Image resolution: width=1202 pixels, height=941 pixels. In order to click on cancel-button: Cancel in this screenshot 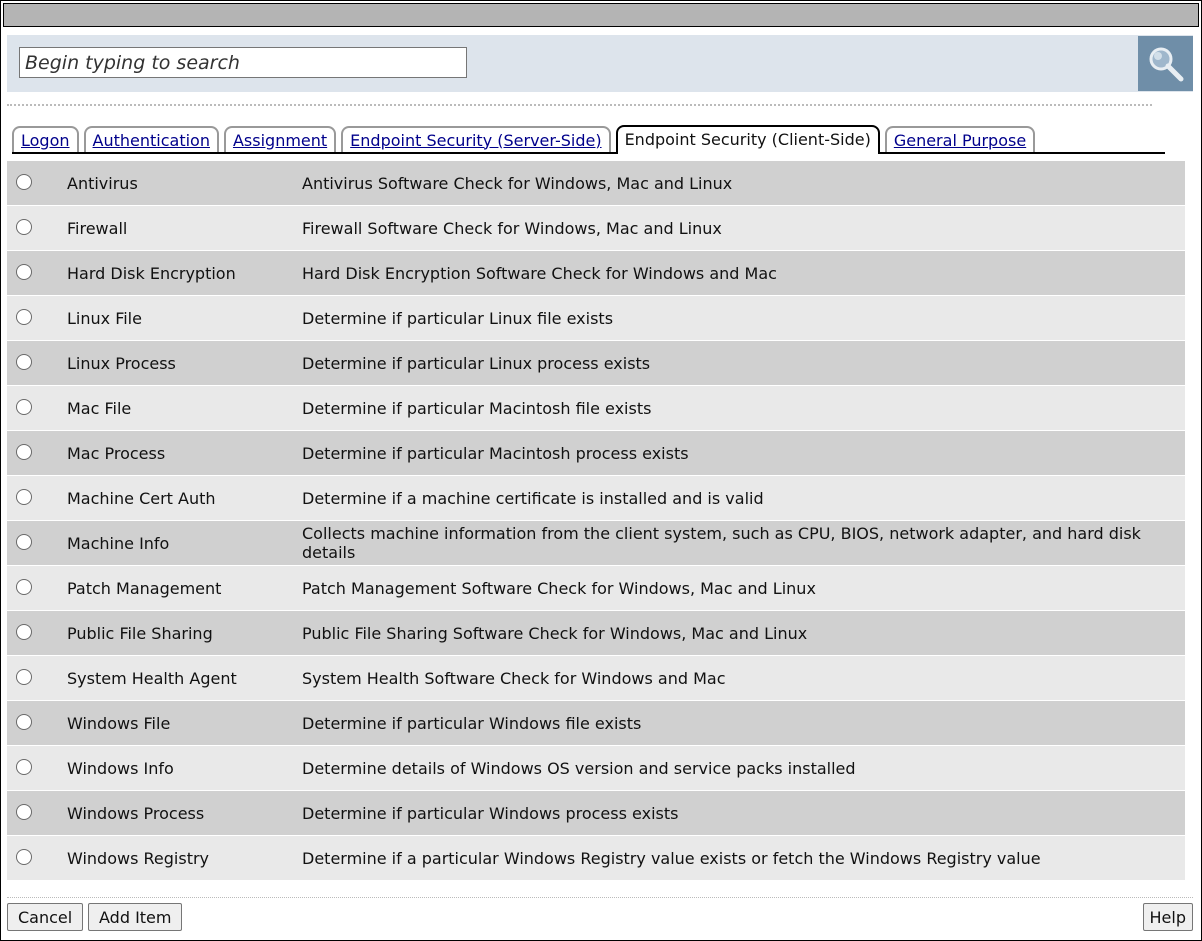, I will do `click(45, 917)`.